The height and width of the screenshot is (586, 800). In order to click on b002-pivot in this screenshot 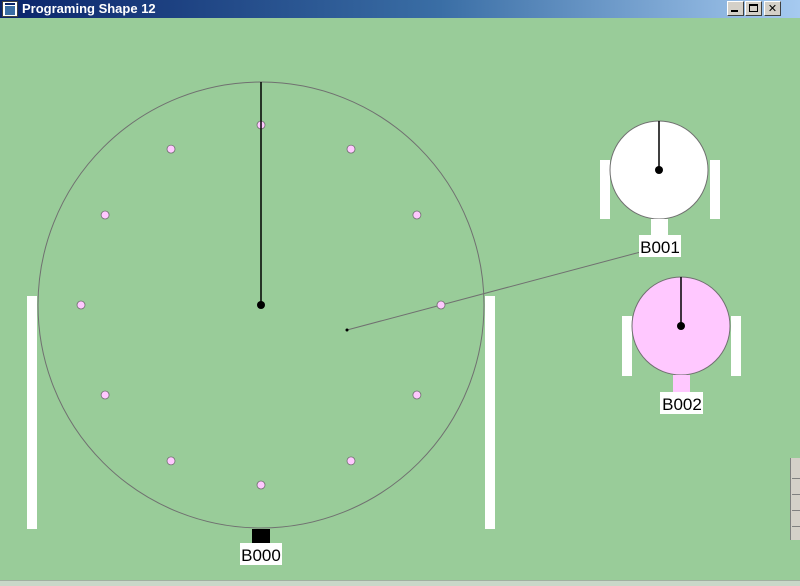, I will do `click(681, 326)`.